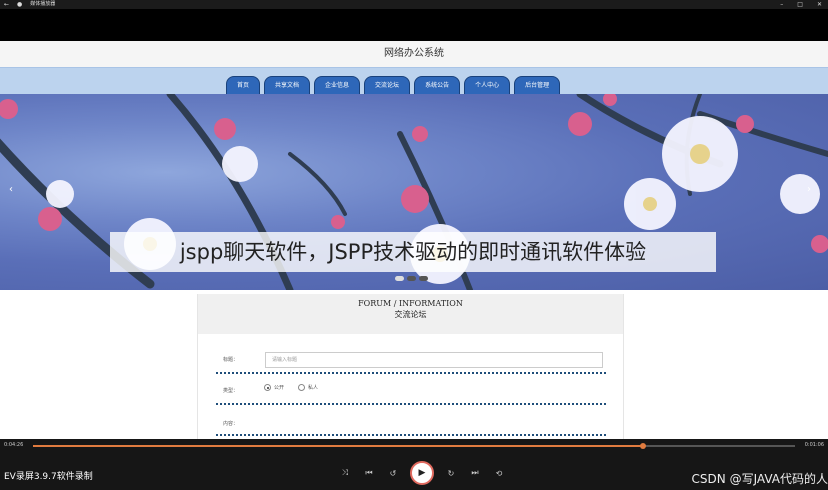 The height and width of the screenshot is (490, 828). Describe the element at coordinates (414, 4) in the screenshot. I see `player-titlebar: ← ● 媒体播放器 – □ ✕` at that location.